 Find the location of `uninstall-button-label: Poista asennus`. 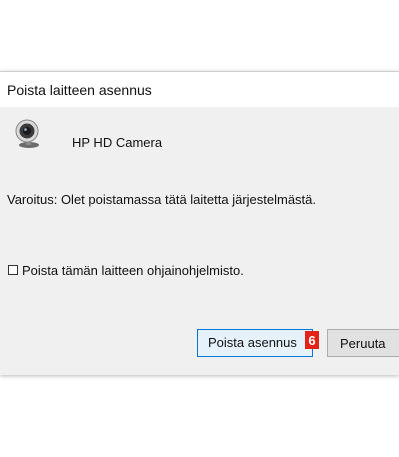

uninstall-button-label: Poista asennus is located at coordinates (252, 342).